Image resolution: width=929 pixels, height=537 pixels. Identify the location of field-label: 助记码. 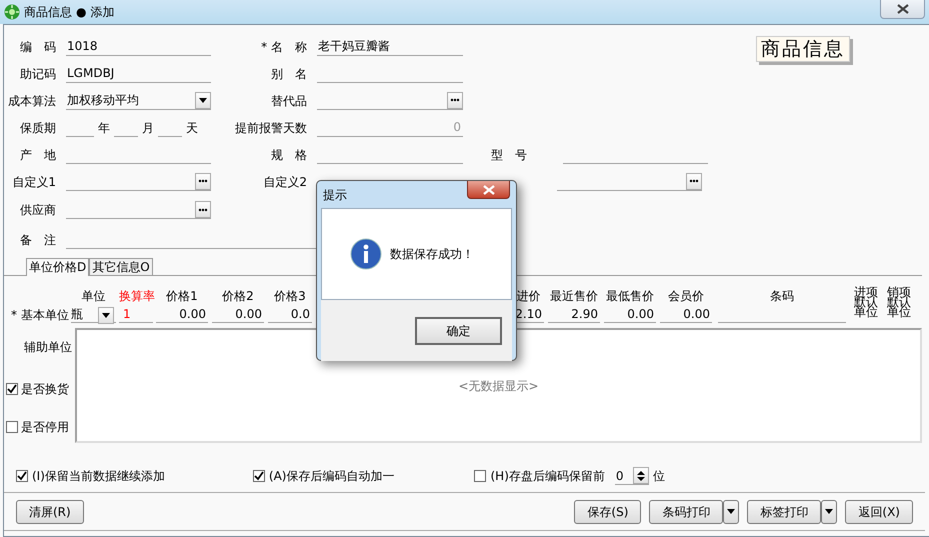
(38, 74).